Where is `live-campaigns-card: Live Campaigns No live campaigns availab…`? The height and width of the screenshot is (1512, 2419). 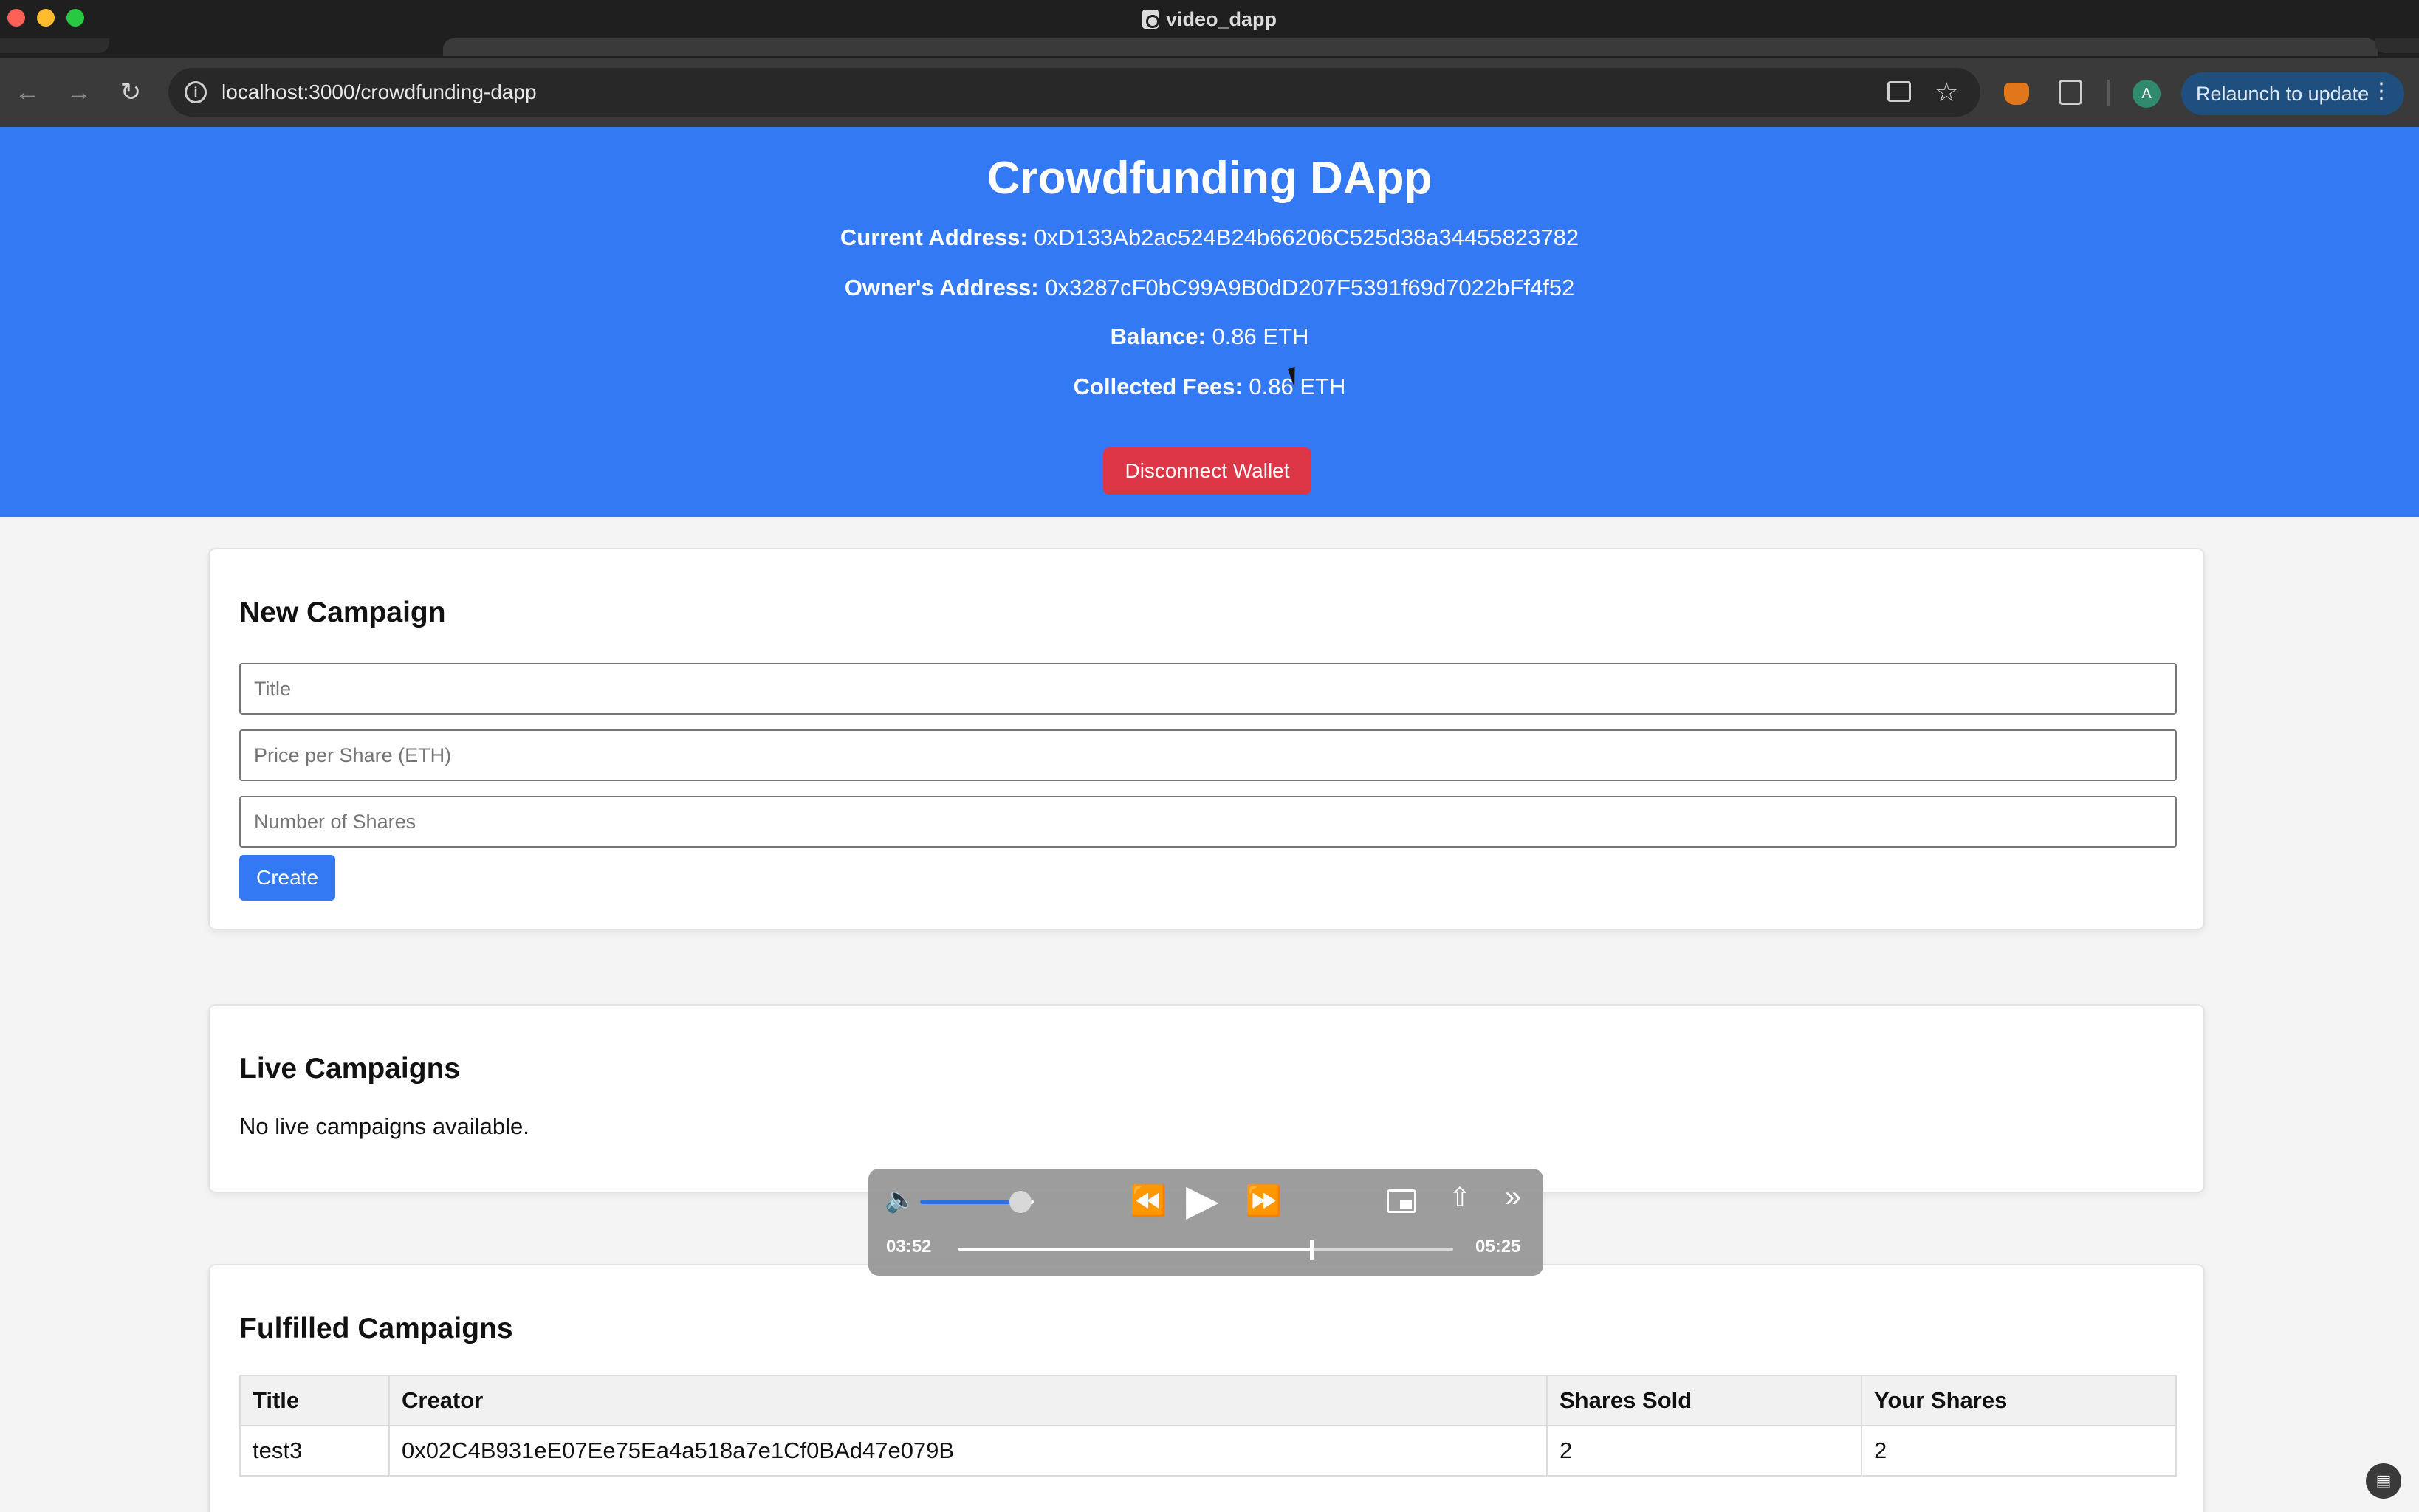 live-campaigns-card: Live Campaigns No live campaigns availab… is located at coordinates (1206, 1098).